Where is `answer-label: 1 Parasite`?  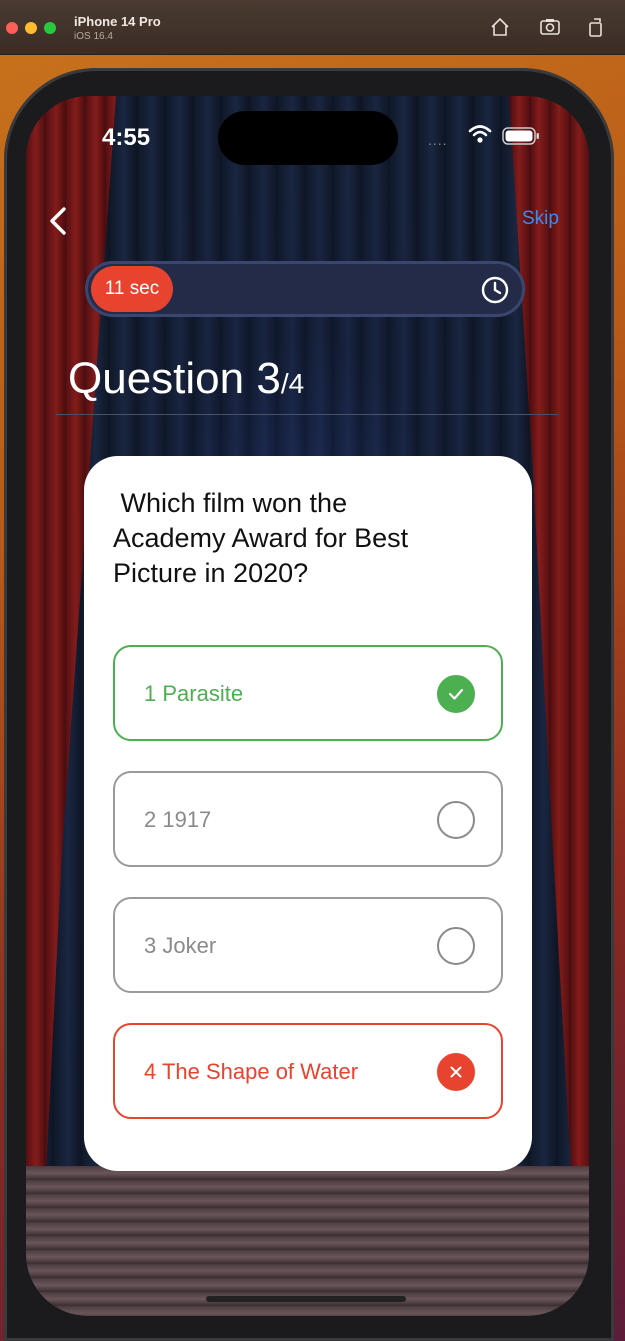
answer-label: 1 Parasite is located at coordinates (194, 693).